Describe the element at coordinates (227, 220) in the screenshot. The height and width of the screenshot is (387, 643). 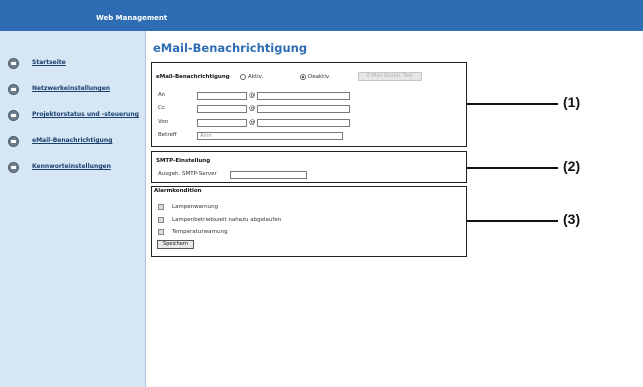
I see `alarm-label: Lampenbetriebszeit nahezu abgelaufen` at that location.